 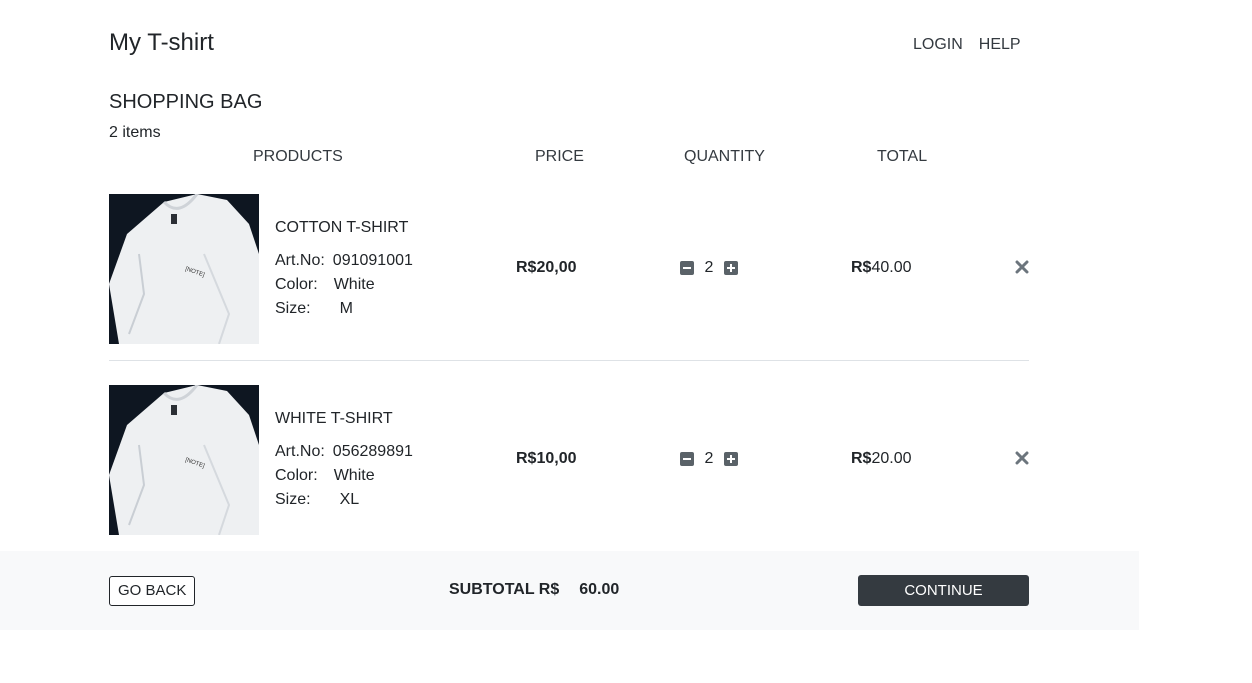 I want to click on size-value: M, so click(x=346, y=308).